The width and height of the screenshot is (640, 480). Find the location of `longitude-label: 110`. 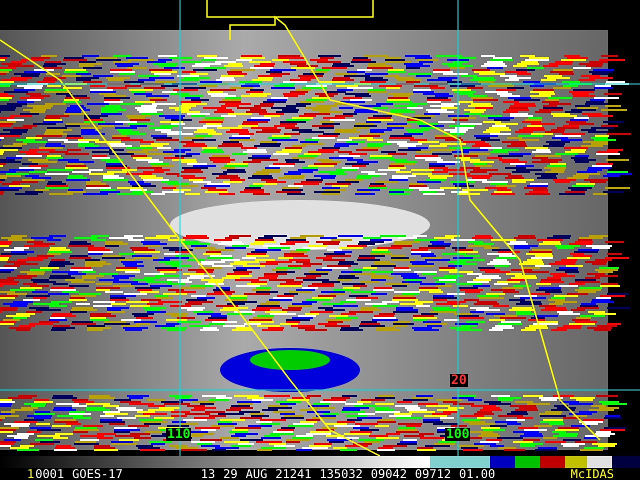

longitude-label: 110 is located at coordinates (179, 434).